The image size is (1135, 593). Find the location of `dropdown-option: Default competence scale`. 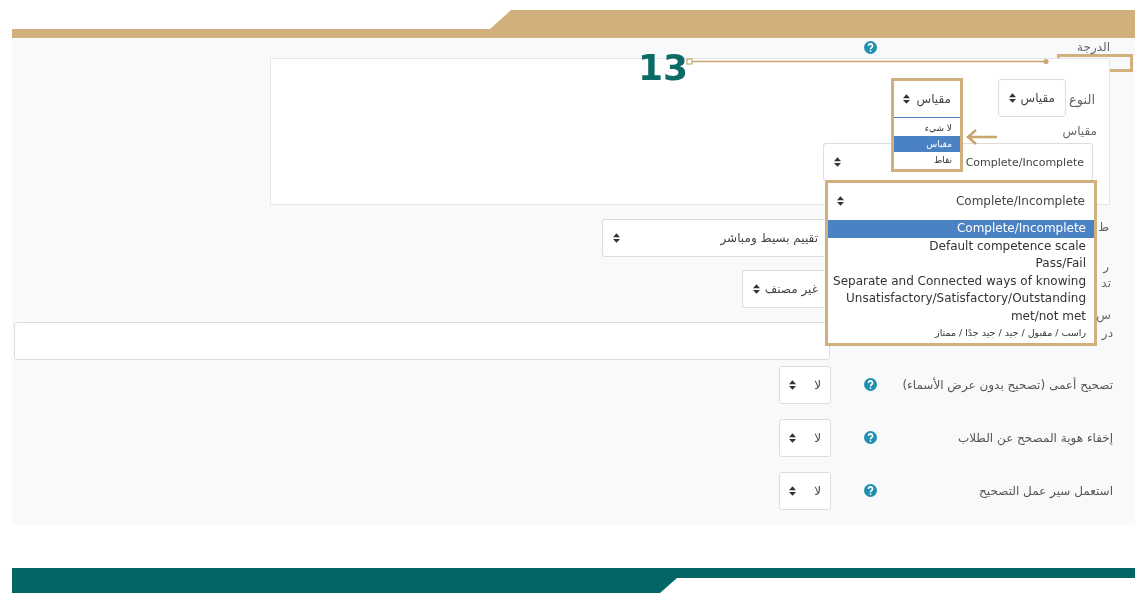

dropdown-option: Default competence scale is located at coordinates (961, 246).